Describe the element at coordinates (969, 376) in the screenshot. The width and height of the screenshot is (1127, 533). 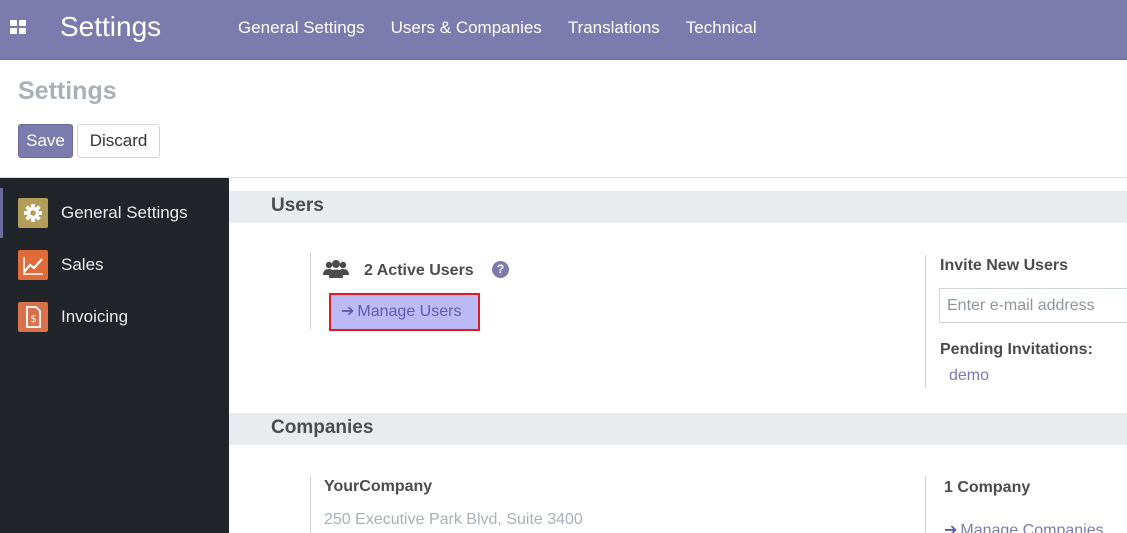
I see `pending-invitation-link: demo` at that location.